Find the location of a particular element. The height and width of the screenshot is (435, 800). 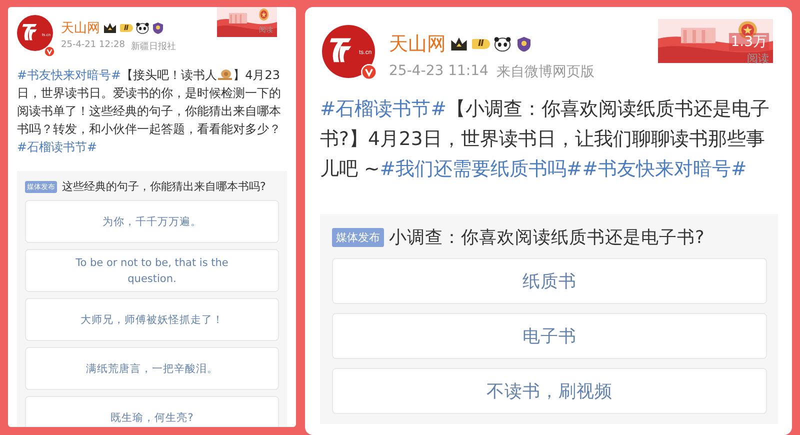

verified-icon is located at coordinates (369, 72).